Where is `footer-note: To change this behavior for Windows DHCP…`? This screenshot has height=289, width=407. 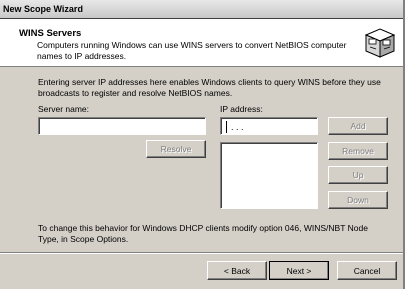 footer-note: To change this behavior for Windows DHCP… is located at coordinates (203, 233).